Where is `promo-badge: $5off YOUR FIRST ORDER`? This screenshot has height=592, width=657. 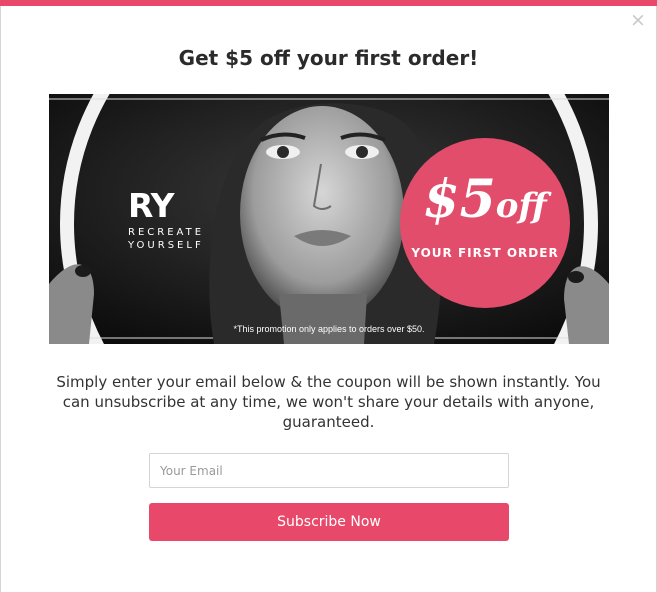
promo-badge: $5off YOUR FIRST ORDER is located at coordinates (485, 223).